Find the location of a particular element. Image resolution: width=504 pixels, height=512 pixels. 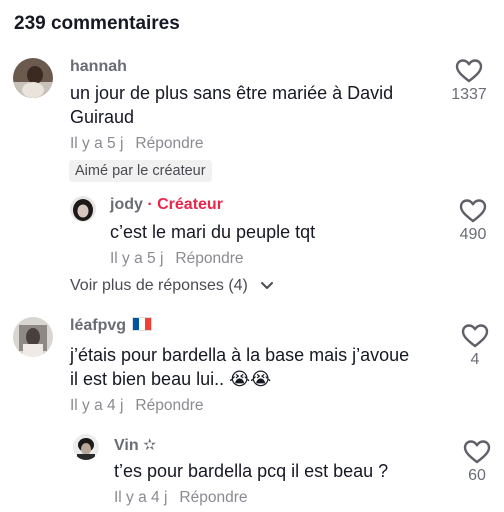

like-count: 1337 is located at coordinates (469, 94).